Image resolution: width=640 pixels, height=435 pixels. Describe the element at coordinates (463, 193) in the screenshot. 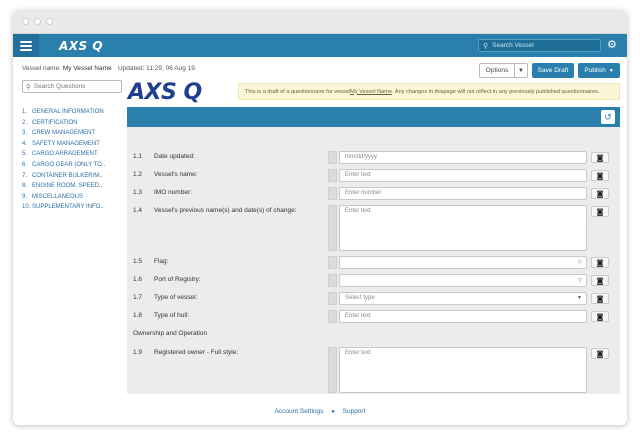

I see `question-input: Enter number` at that location.